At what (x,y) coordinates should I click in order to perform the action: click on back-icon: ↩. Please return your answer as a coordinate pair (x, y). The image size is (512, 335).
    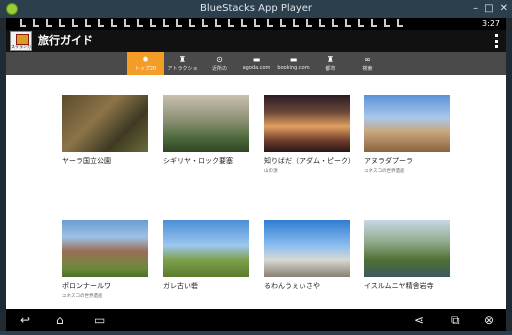
    Looking at the image, I should click on (25, 320).